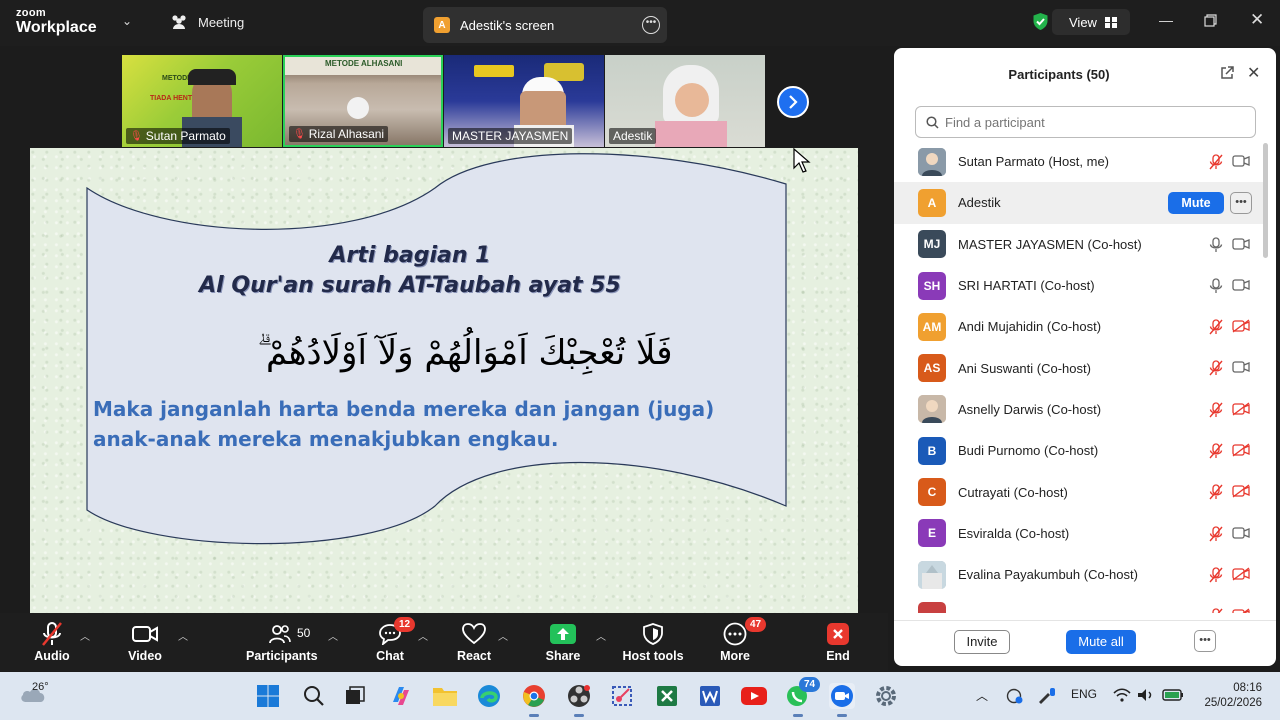  I want to click on mute-participant-button: Mute, so click(1196, 203).